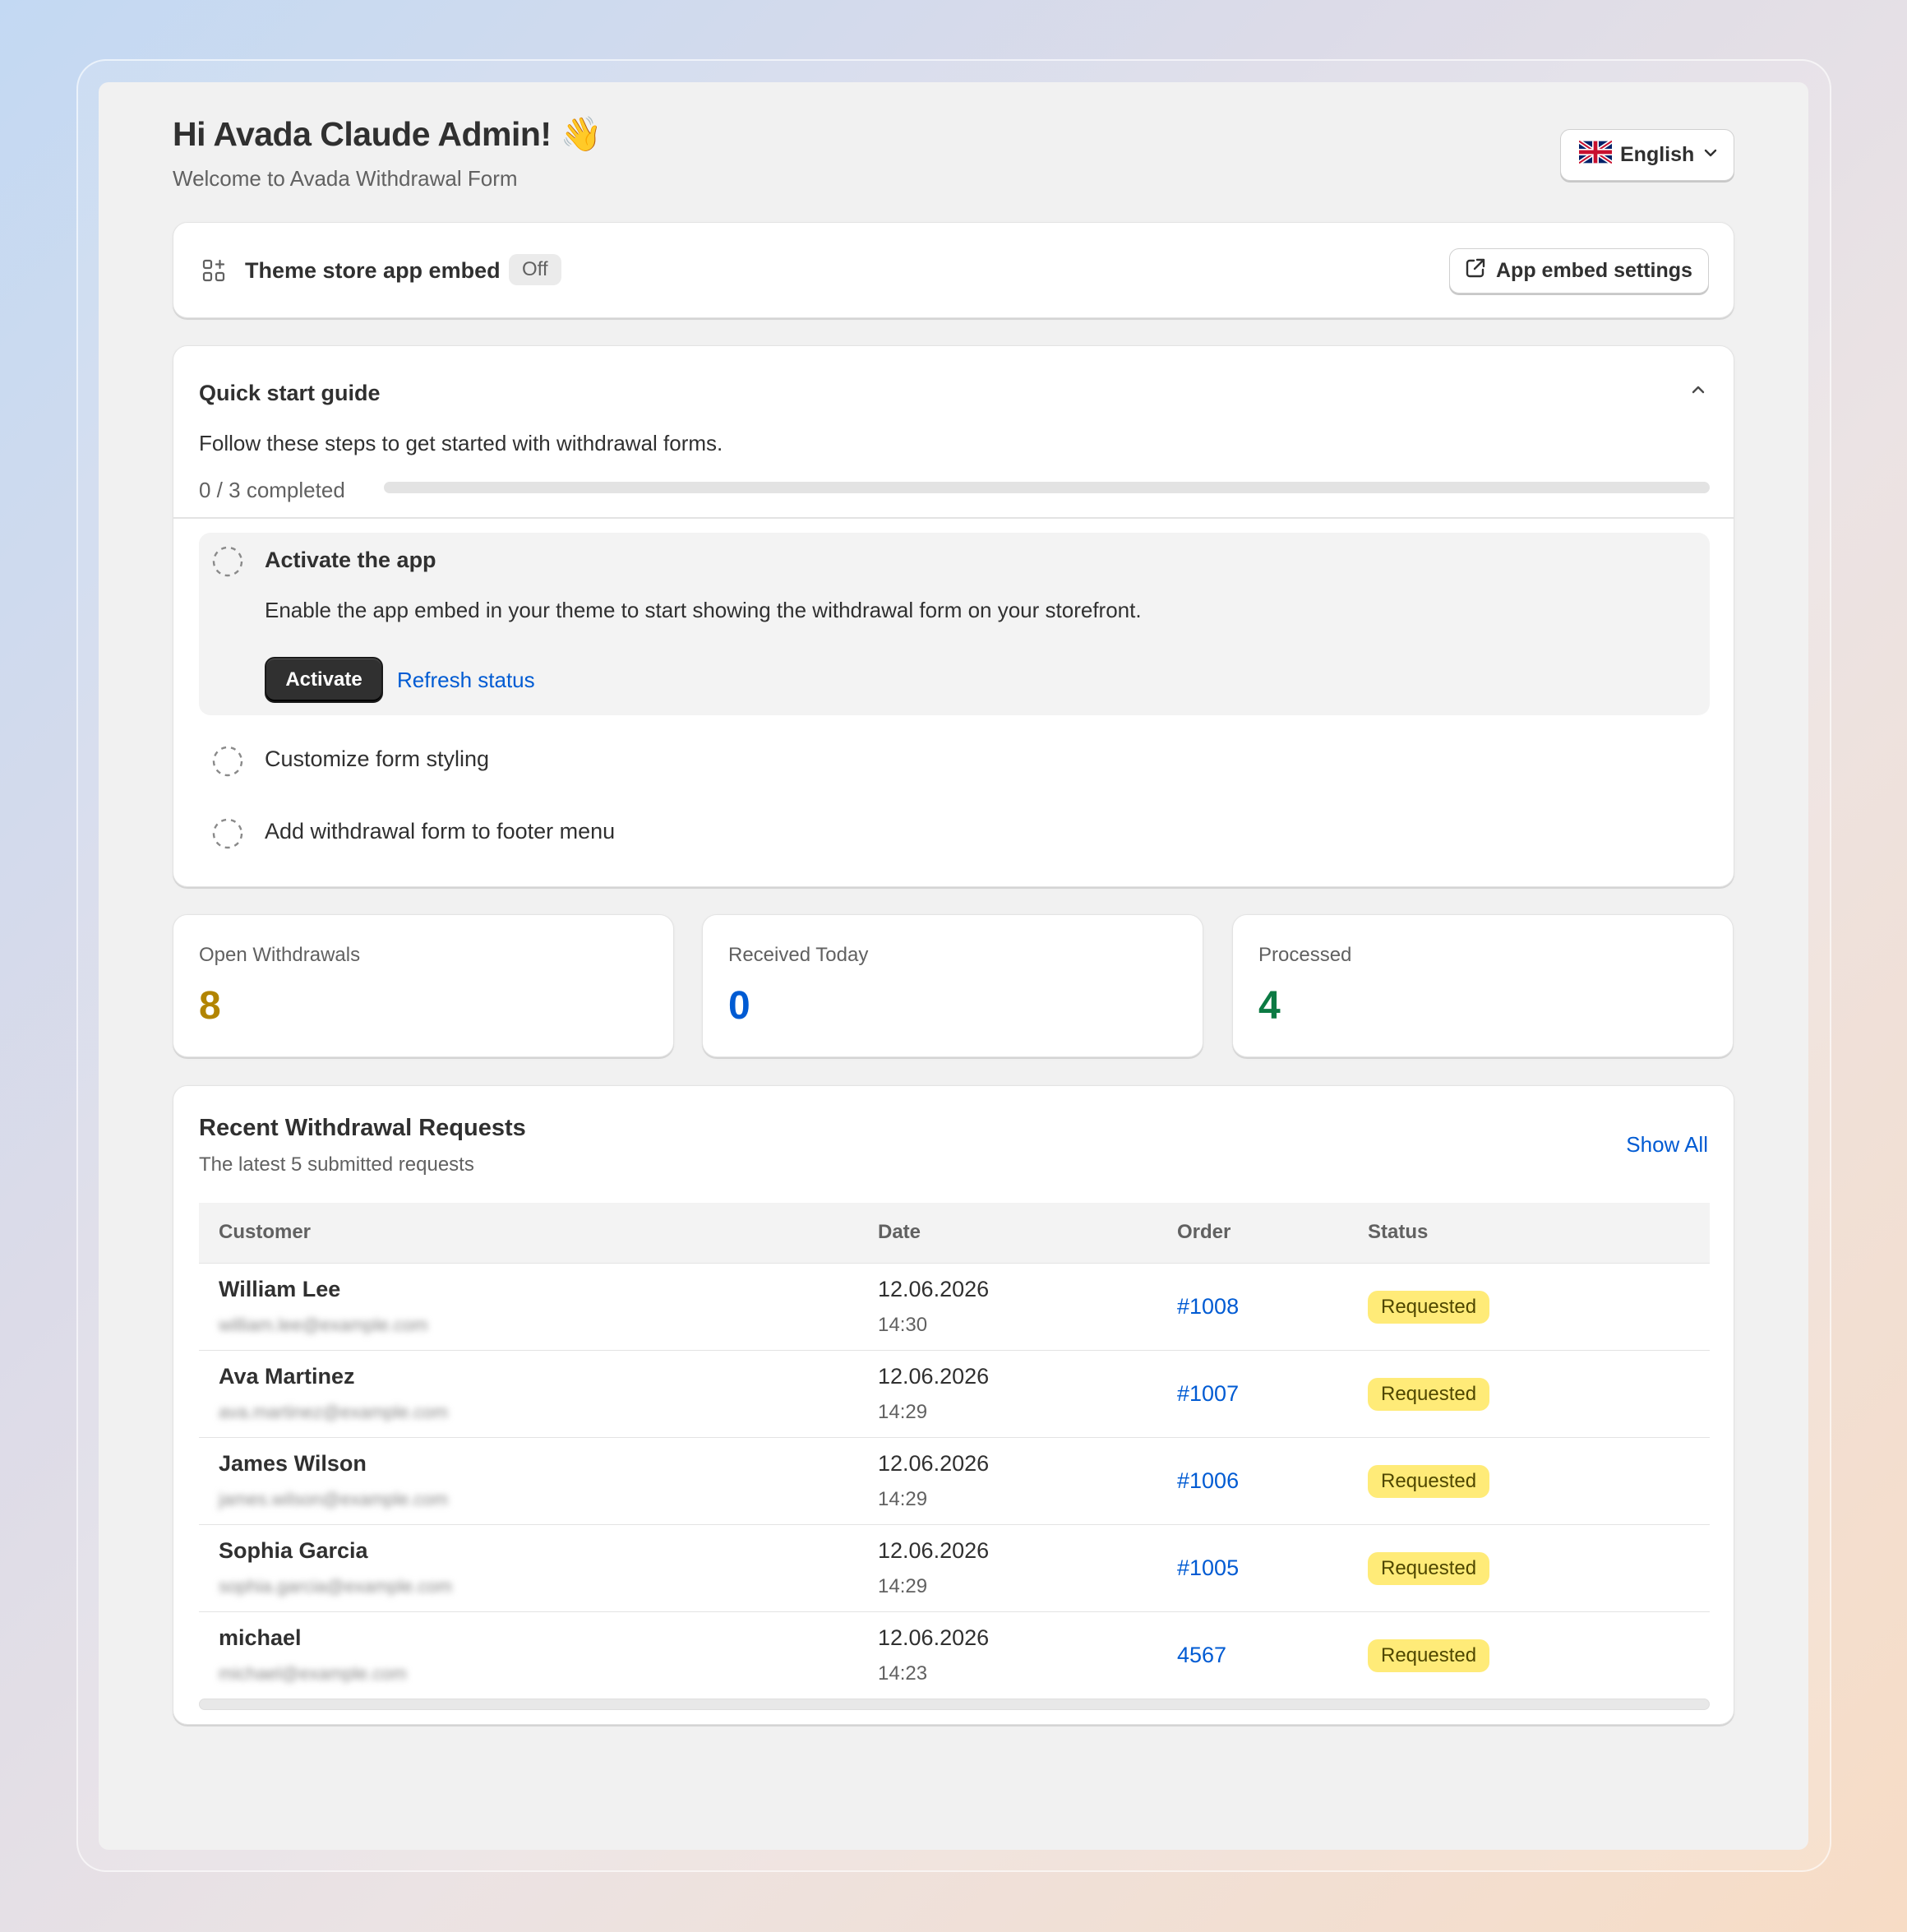 The width and height of the screenshot is (1907, 1932). Describe the element at coordinates (1201, 1655) in the screenshot. I see `order-link: 4567` at that location.